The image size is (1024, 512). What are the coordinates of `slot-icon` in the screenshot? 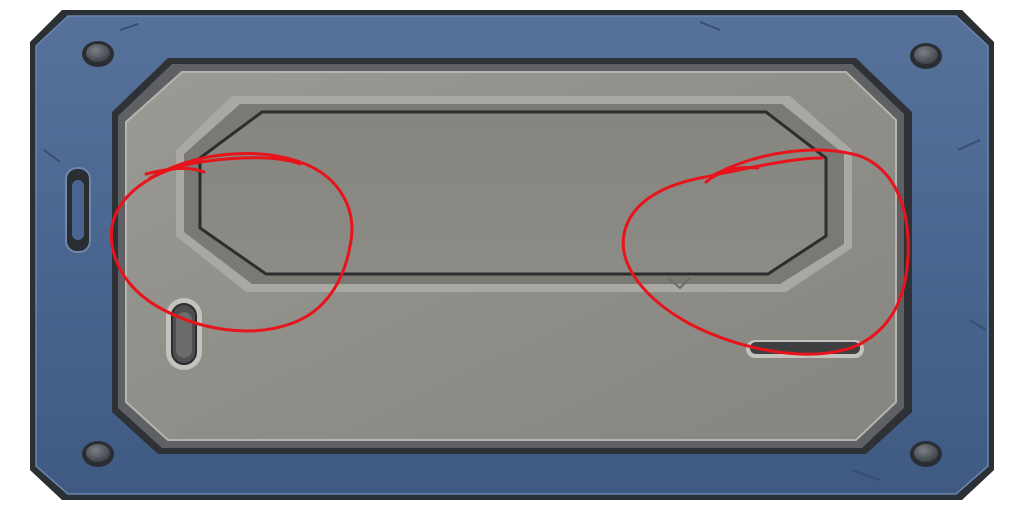 It's located at (184, 334).